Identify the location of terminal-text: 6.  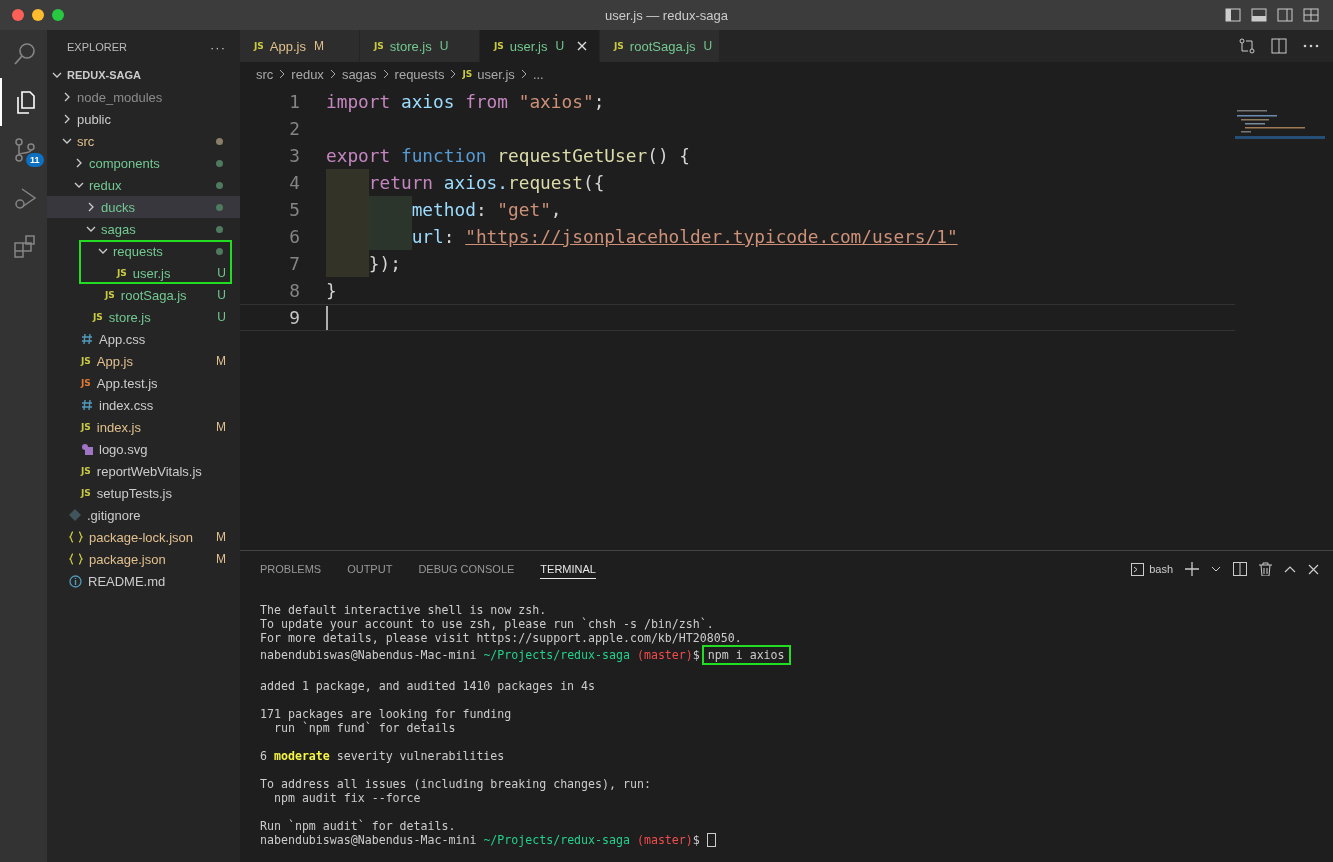
(264, 756).